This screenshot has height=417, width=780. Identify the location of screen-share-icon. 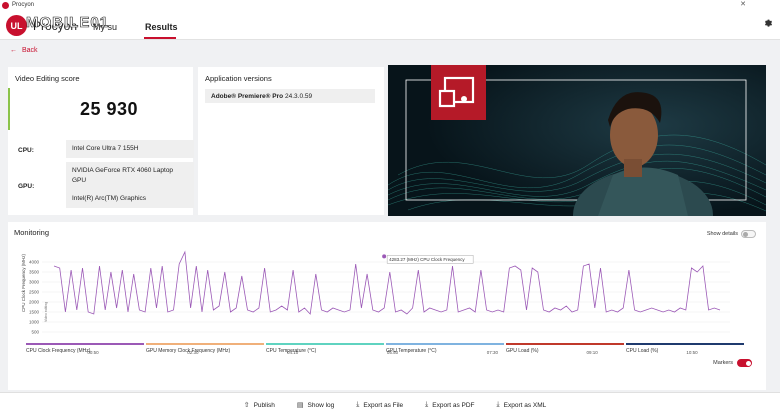
(456, 92).